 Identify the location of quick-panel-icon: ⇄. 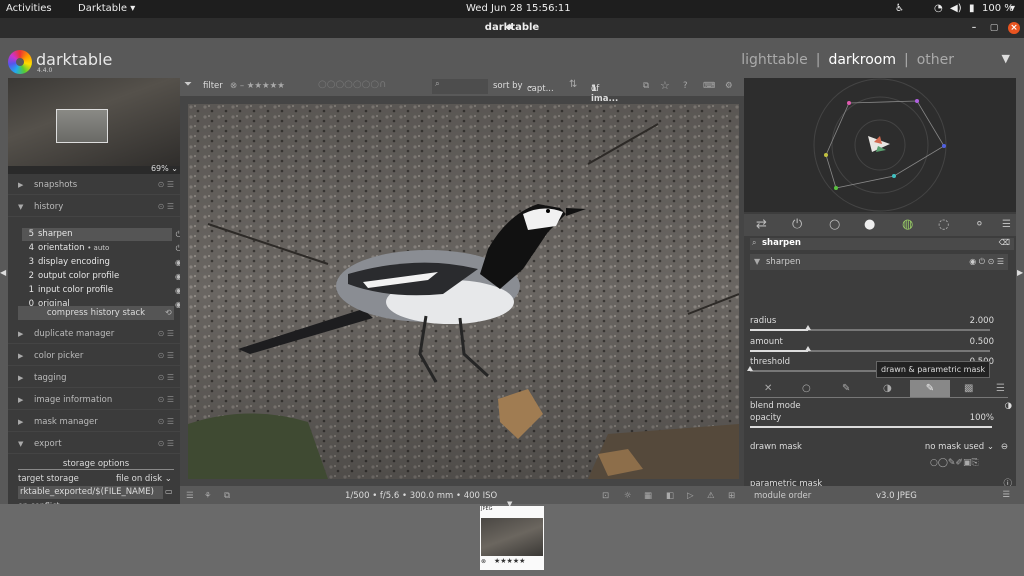
(761, 224).